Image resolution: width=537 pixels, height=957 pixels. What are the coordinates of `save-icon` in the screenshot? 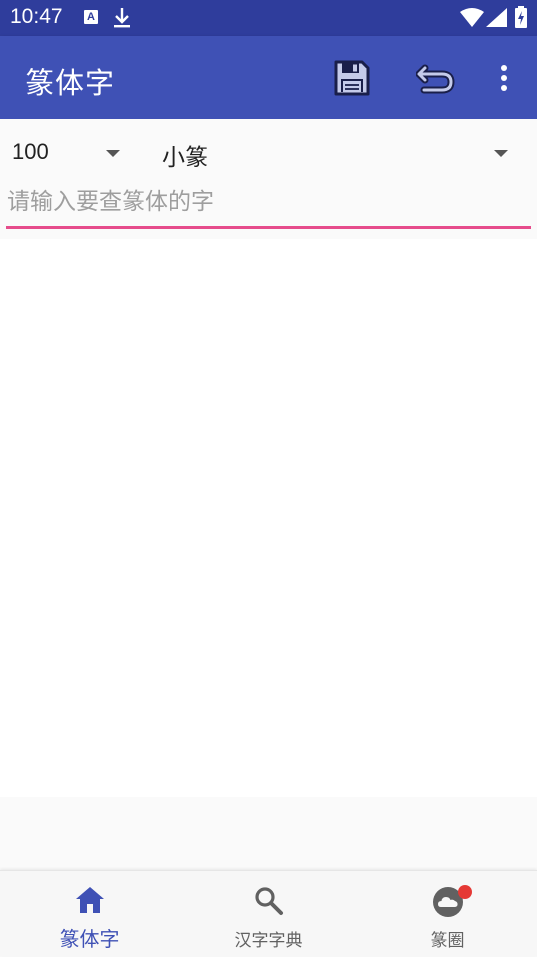 It's located at (352, 78).